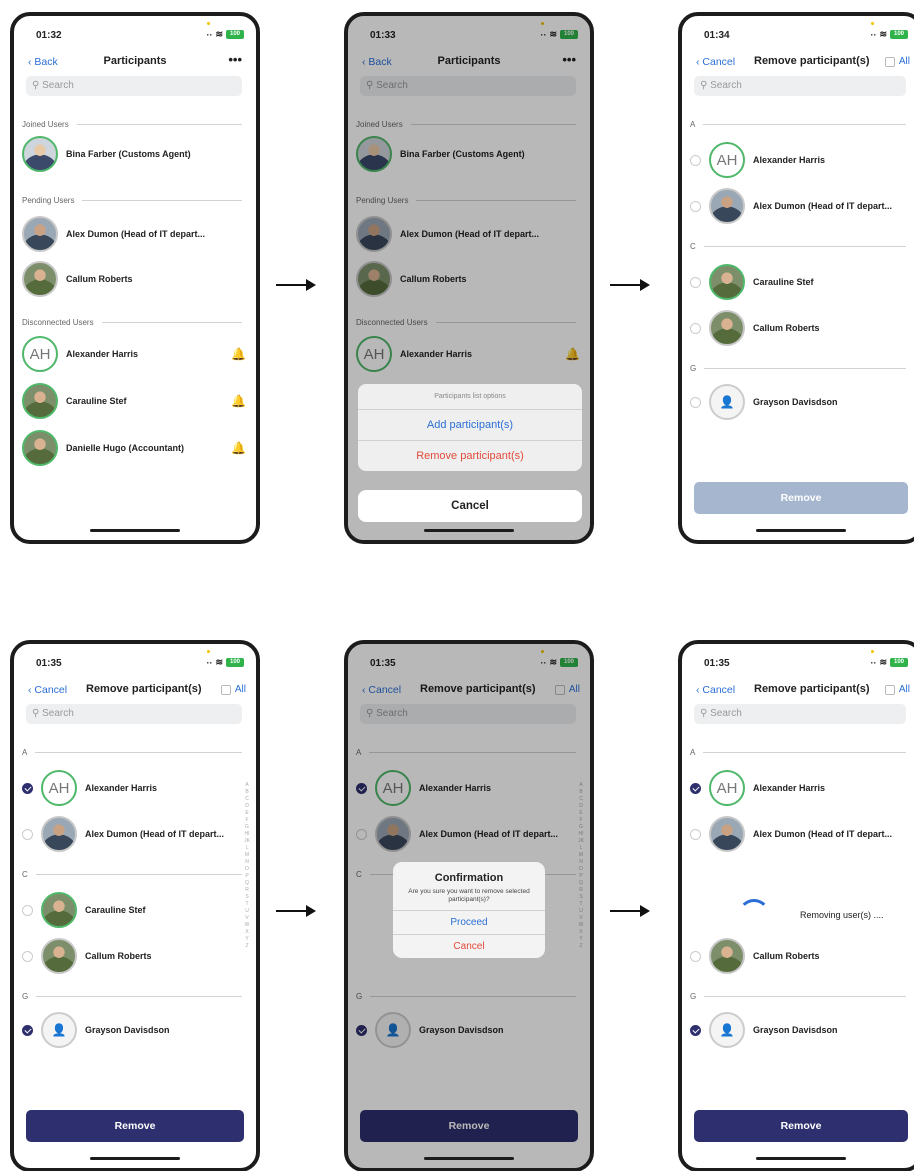  Describe the element at coordinates (470, 425) in the screenshot. I see `add-participants-option: Add participant(s)` at that location.